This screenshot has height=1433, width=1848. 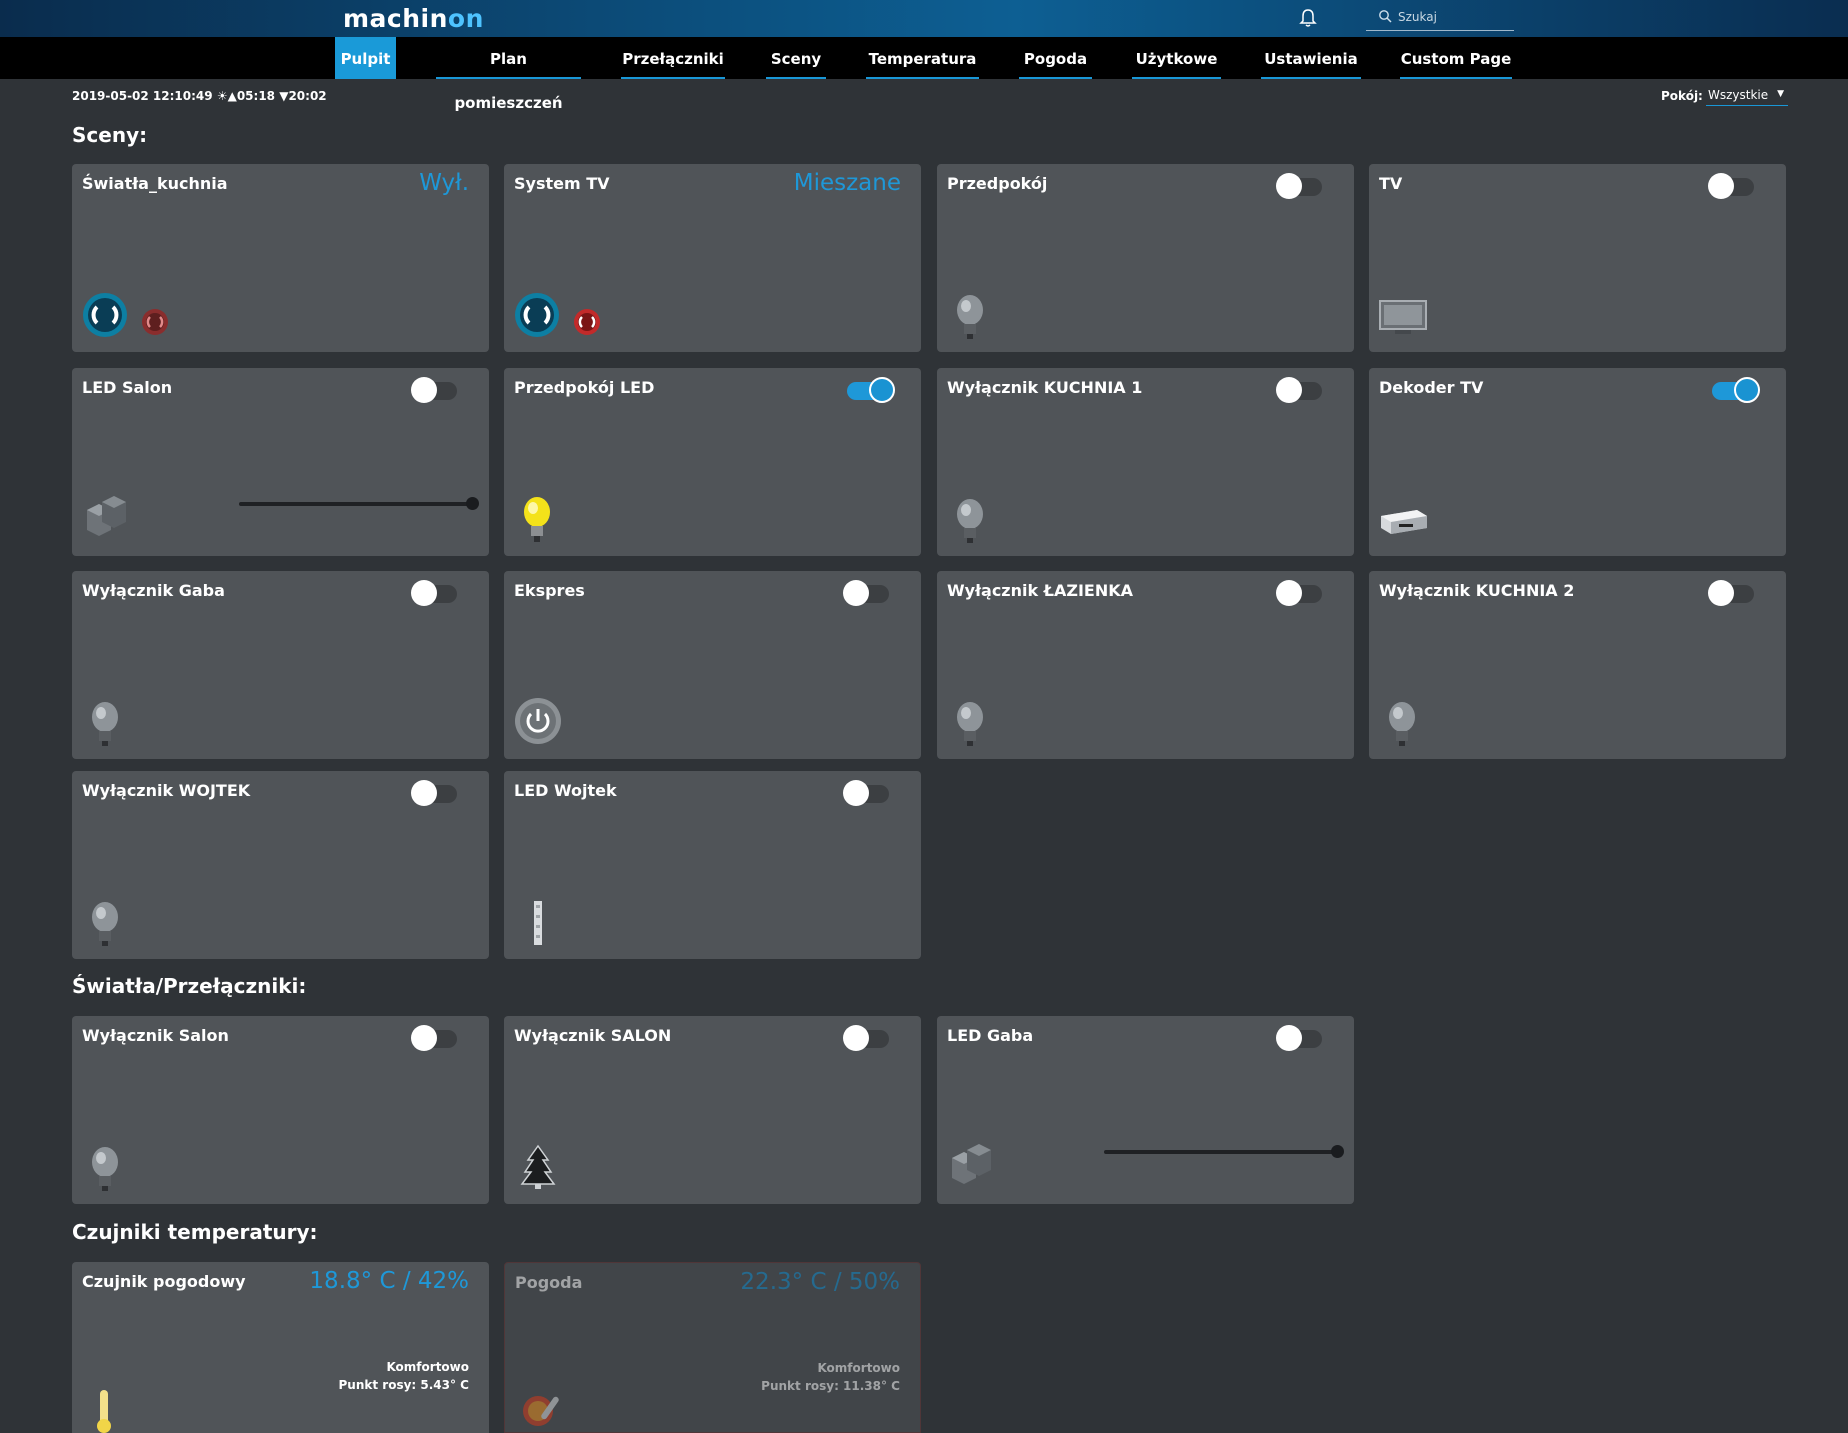 What do you see at coordinates (593, 1035) in the screenshot?
I see `card-title: Wyłącznik SALON` at bounding box center [593, 1035].